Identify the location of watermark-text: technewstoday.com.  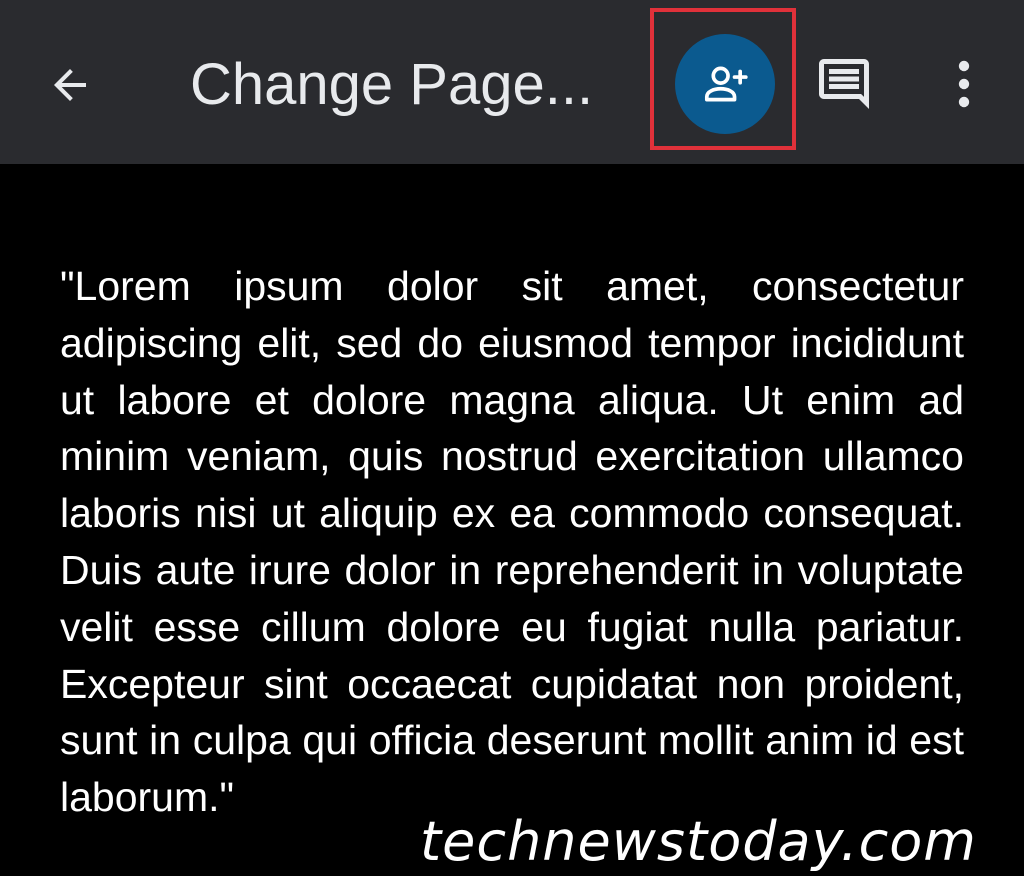
(698, 841).